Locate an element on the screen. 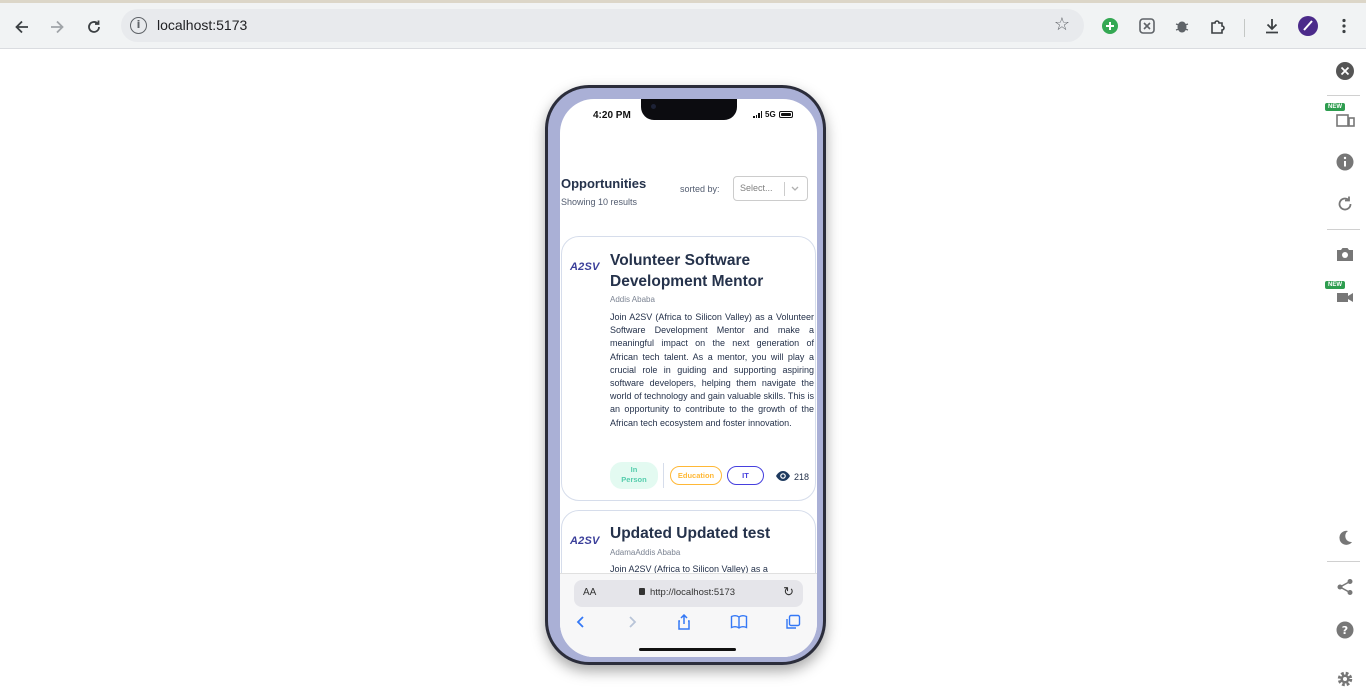  tag-it: IT is located at coordinates (745, 475).